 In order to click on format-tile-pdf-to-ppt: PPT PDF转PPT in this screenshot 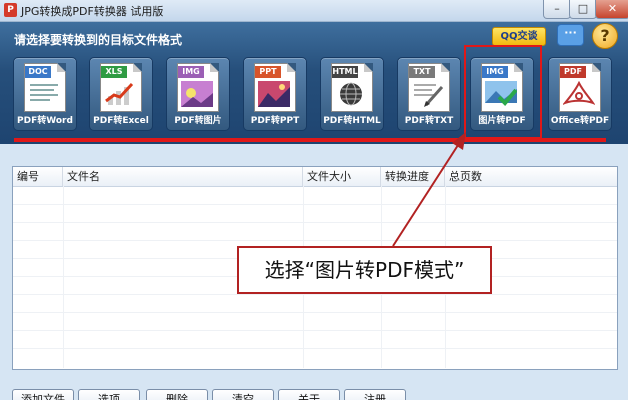, I will do `click(275, 94)`.